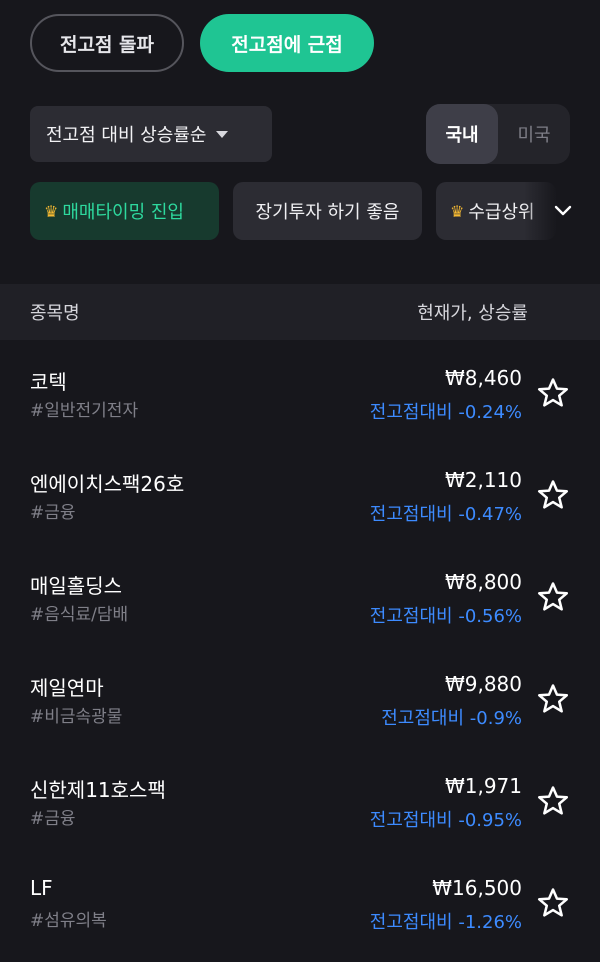  I want to click on chip-label: 매매타이밍 진입, so click(123, 212).